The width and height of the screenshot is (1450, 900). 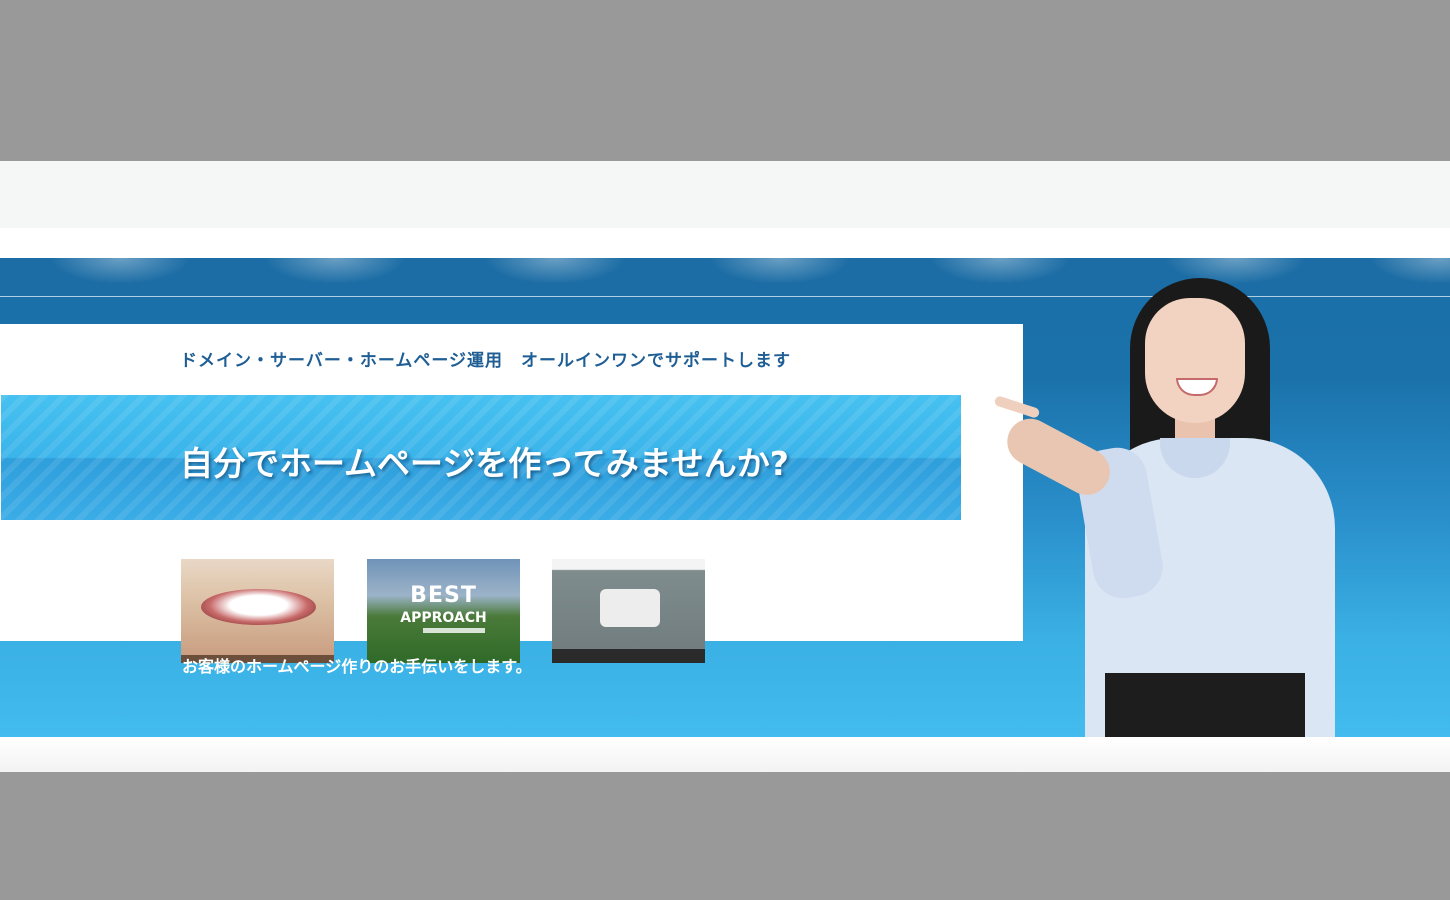 I want to click on headline-band: 自分でホームページを作ってみませんか?, so click(x=481, y=457).